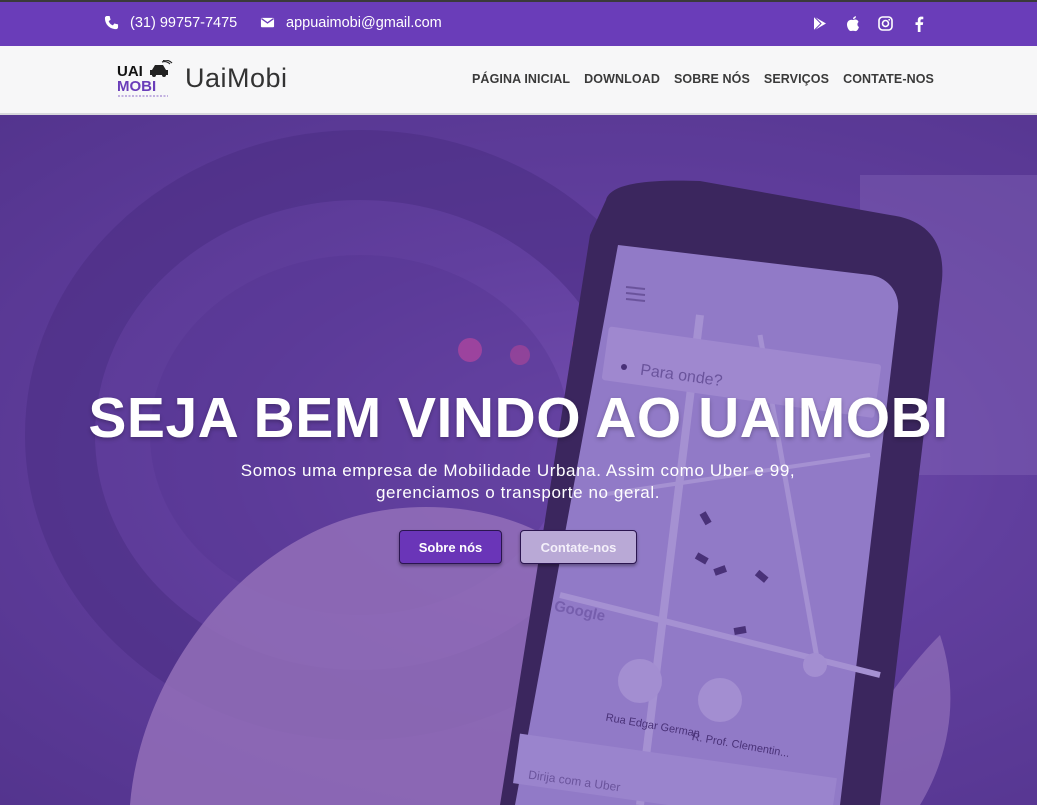 Image resolution: width=1037 pixels, height=805 pixels. I want to click on instagram-icon, so click(885, 23).